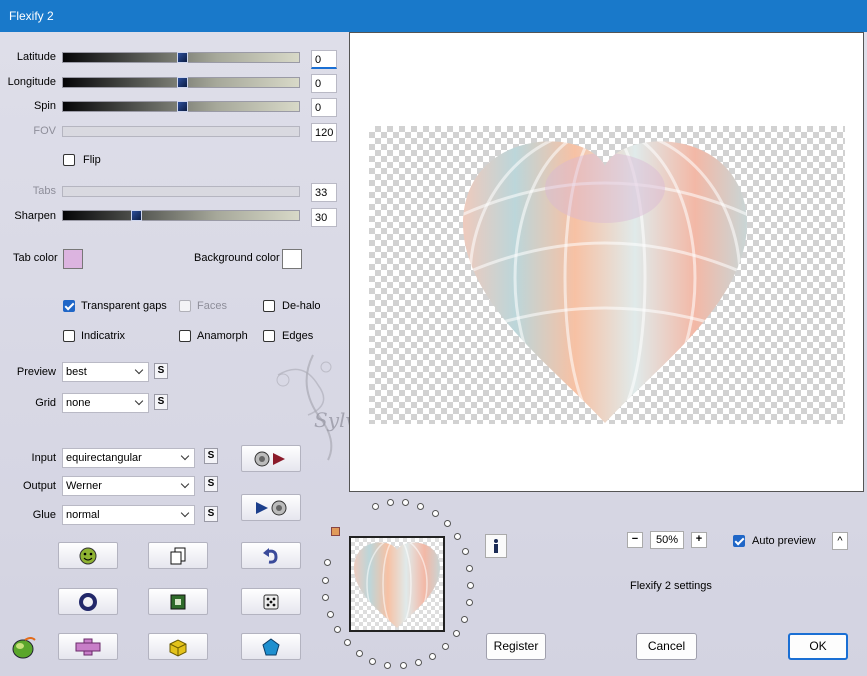 This screenshot has width=867, height=676. I want to click on grid-label: Grid, so click(45, 403).